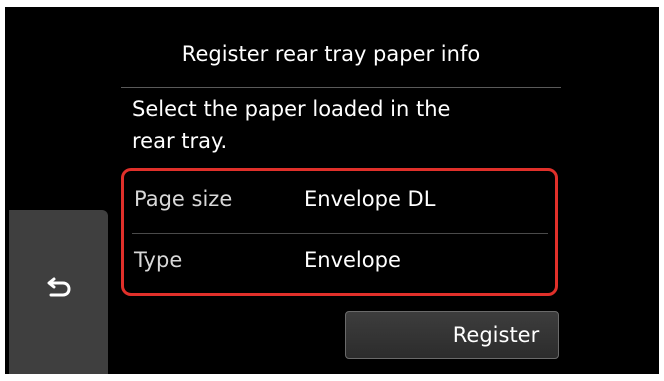 The height and width of the screenshot is (381, 664). Describe the element at coordinates (370, 199) in the screenshot. I see `page-size-value: Envelope DL` at that location.